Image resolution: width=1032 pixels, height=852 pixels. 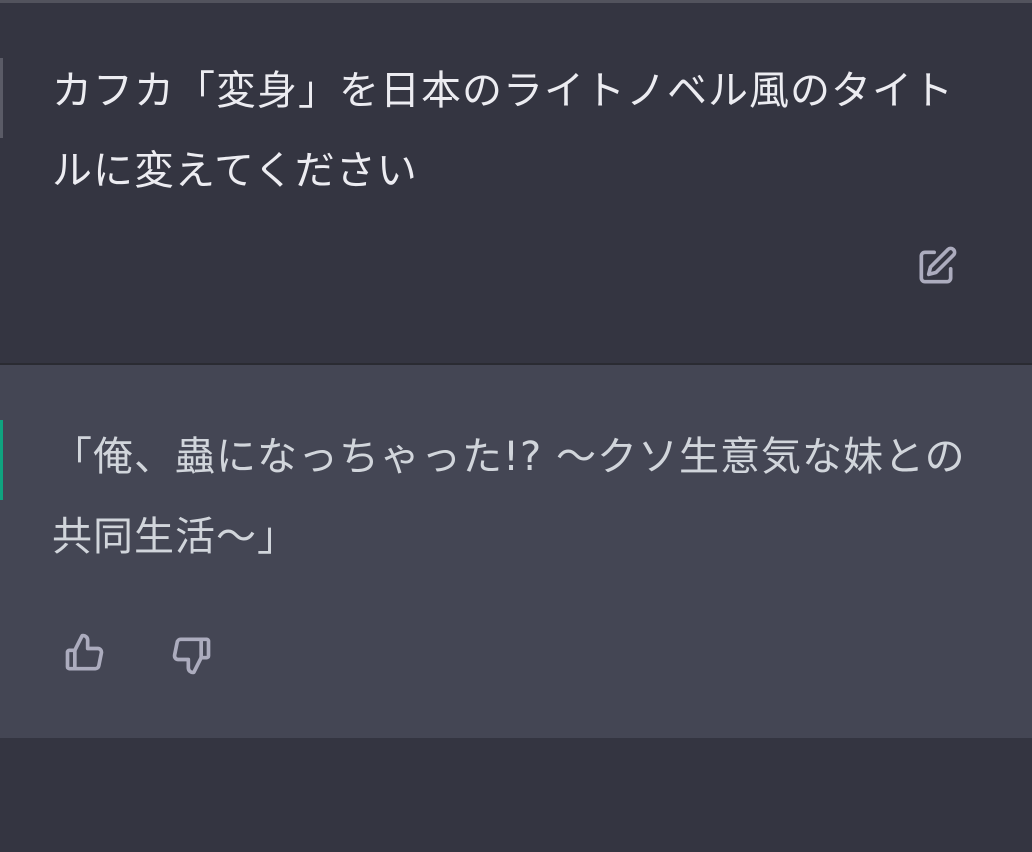 I want to click on edit-button, so click(x=936, y=267).